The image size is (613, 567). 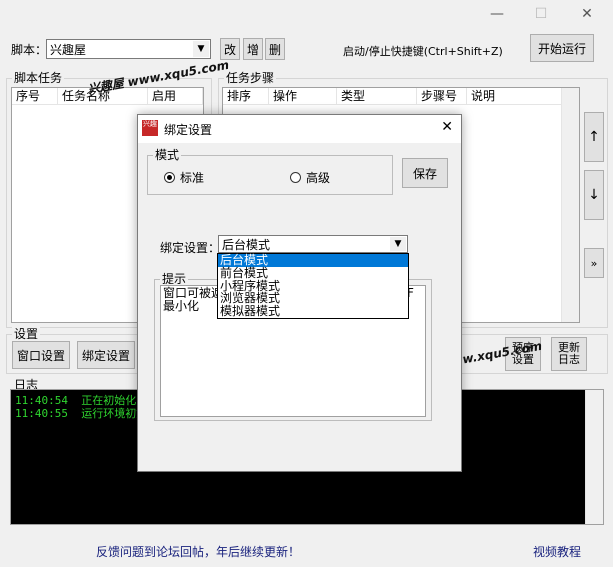 I want to click on option-background-mode: 后台模式, so click(x=313, y=260).